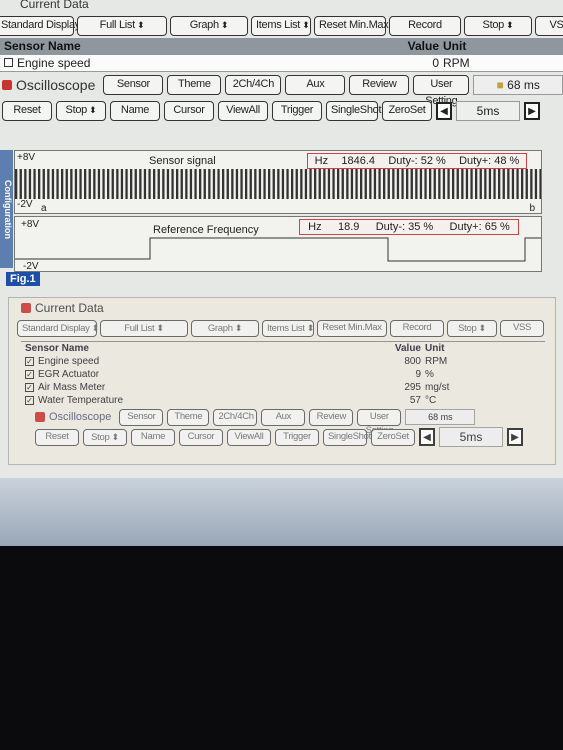 The image size is (563, 750). Describe the element at coordinates (69, 374) in the screenshot. I see `sensor-label: EGR Actuator` at that location.